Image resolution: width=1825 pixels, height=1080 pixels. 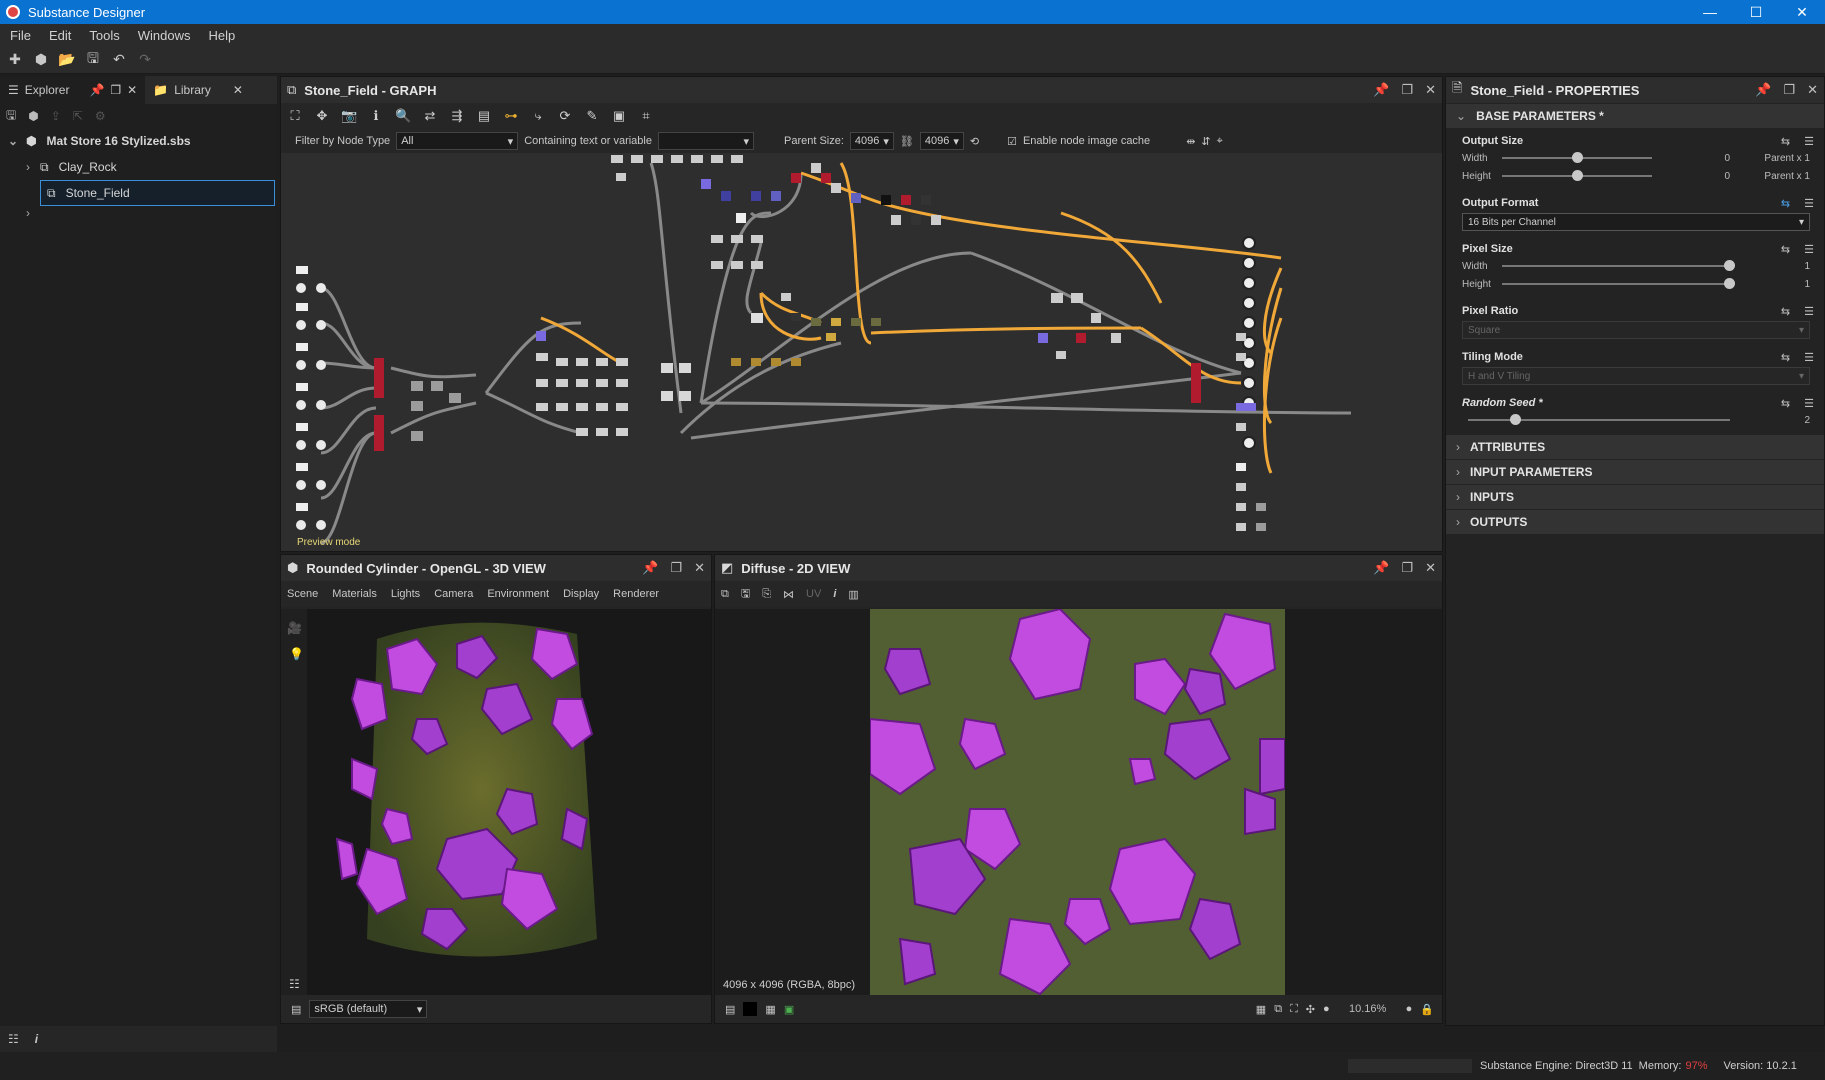 I want to click on settings-icon: ⚙, so click(x=100, y=116).